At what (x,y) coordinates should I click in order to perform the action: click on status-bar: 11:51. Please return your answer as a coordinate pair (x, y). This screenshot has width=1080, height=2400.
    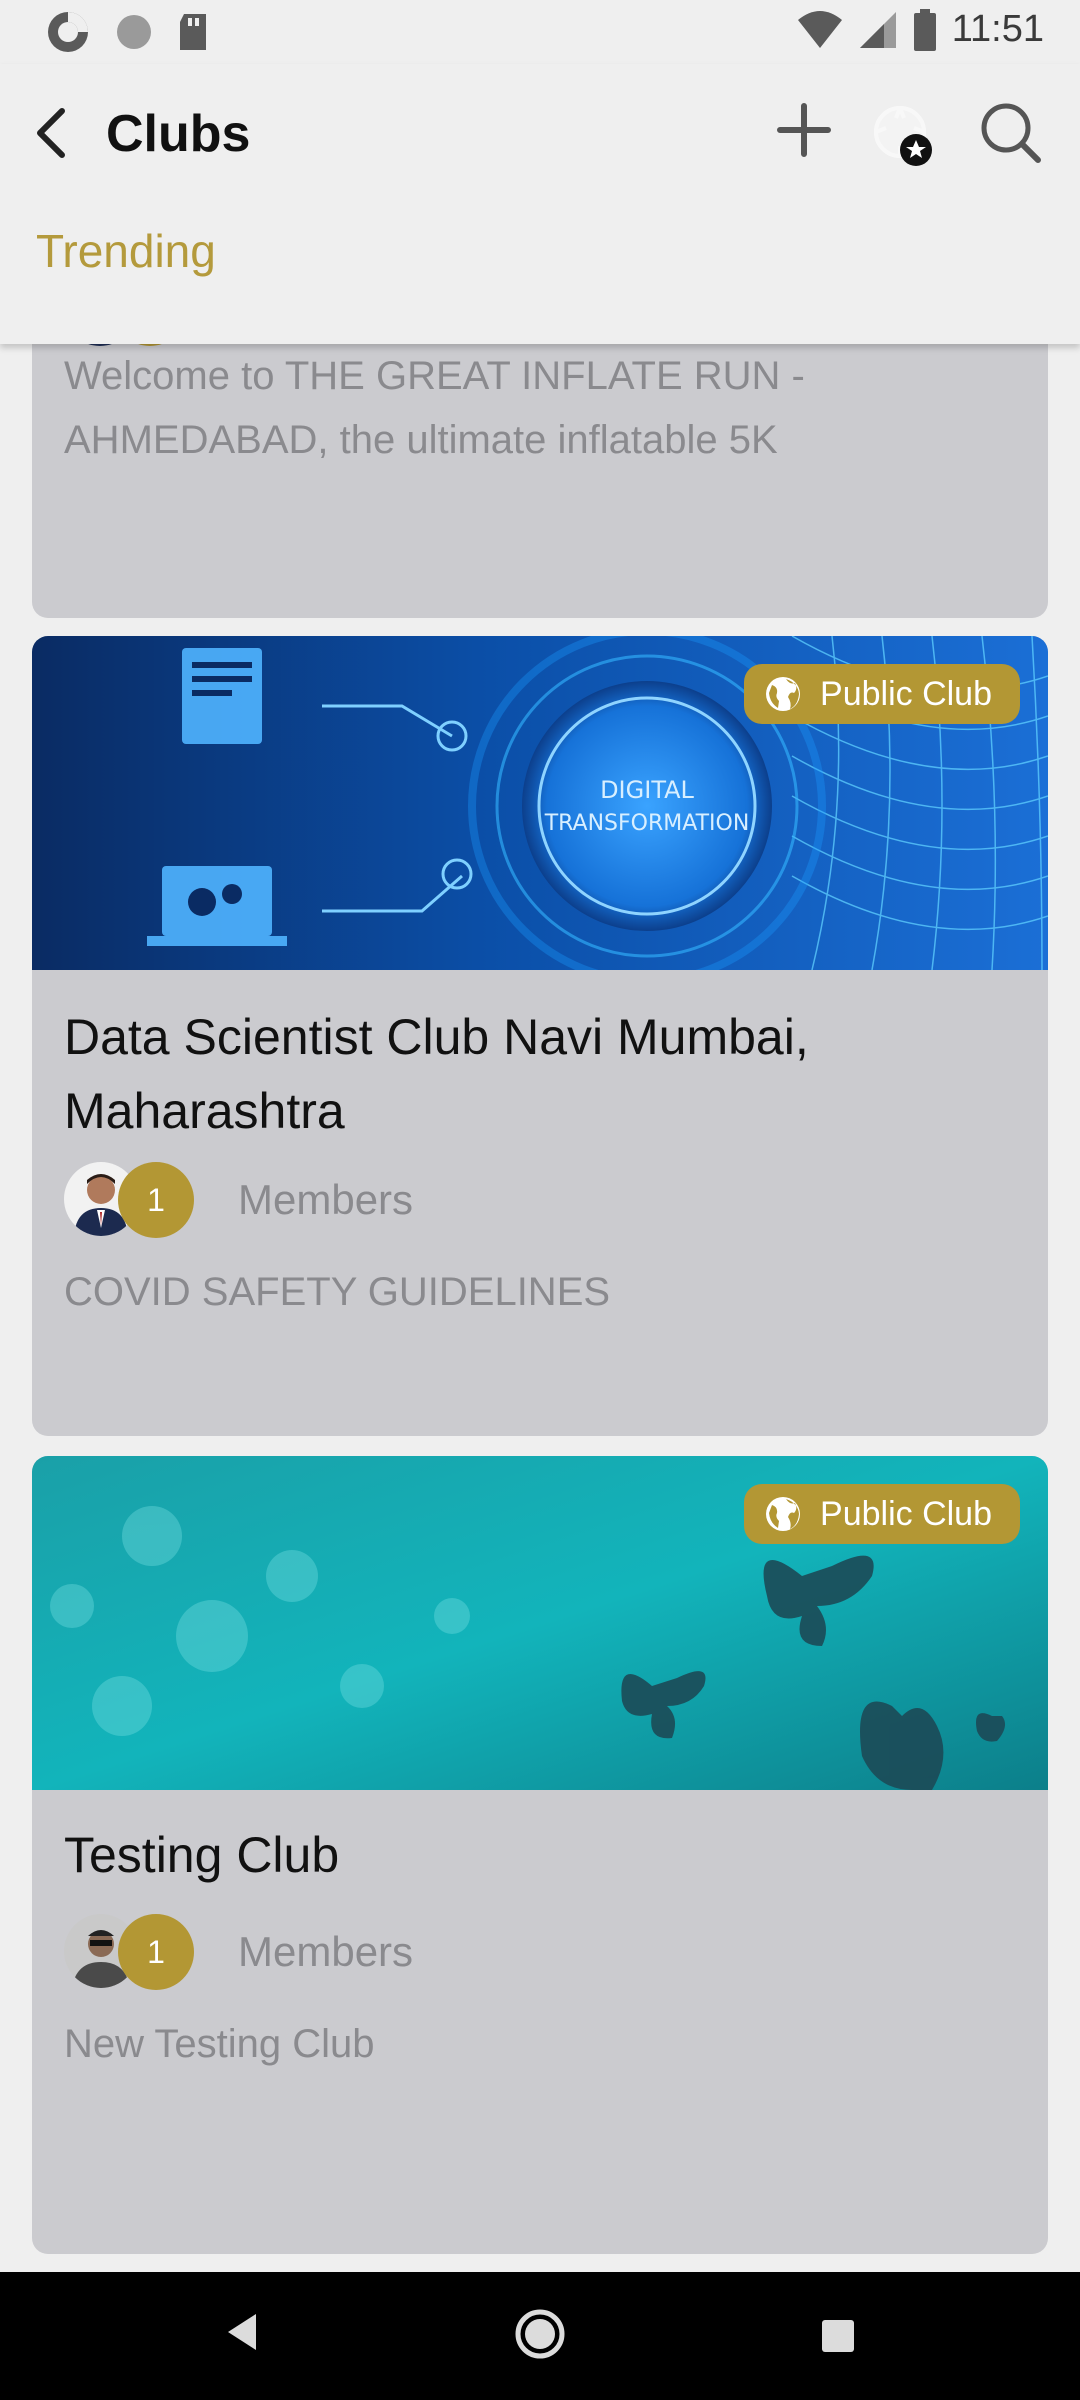
    Looking at the image, I should click on (540, 32).